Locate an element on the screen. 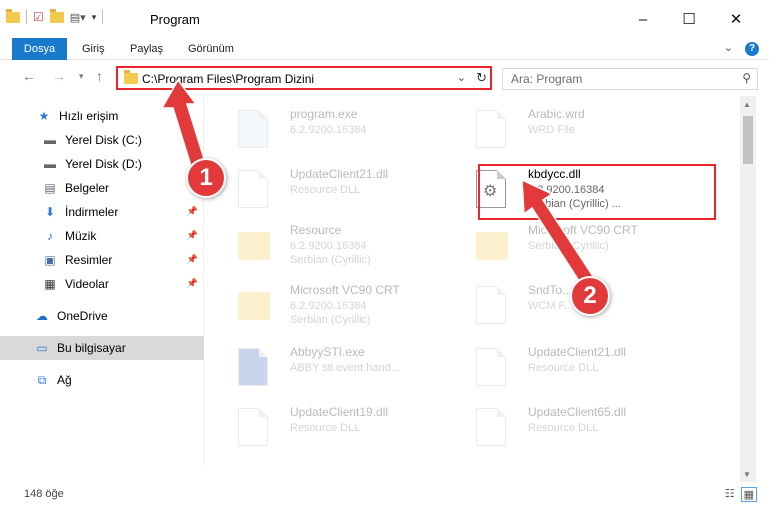 The height and width of the screenshot is (523, 769). refresh-icon: ↻ is located at coordinates (481, 78).